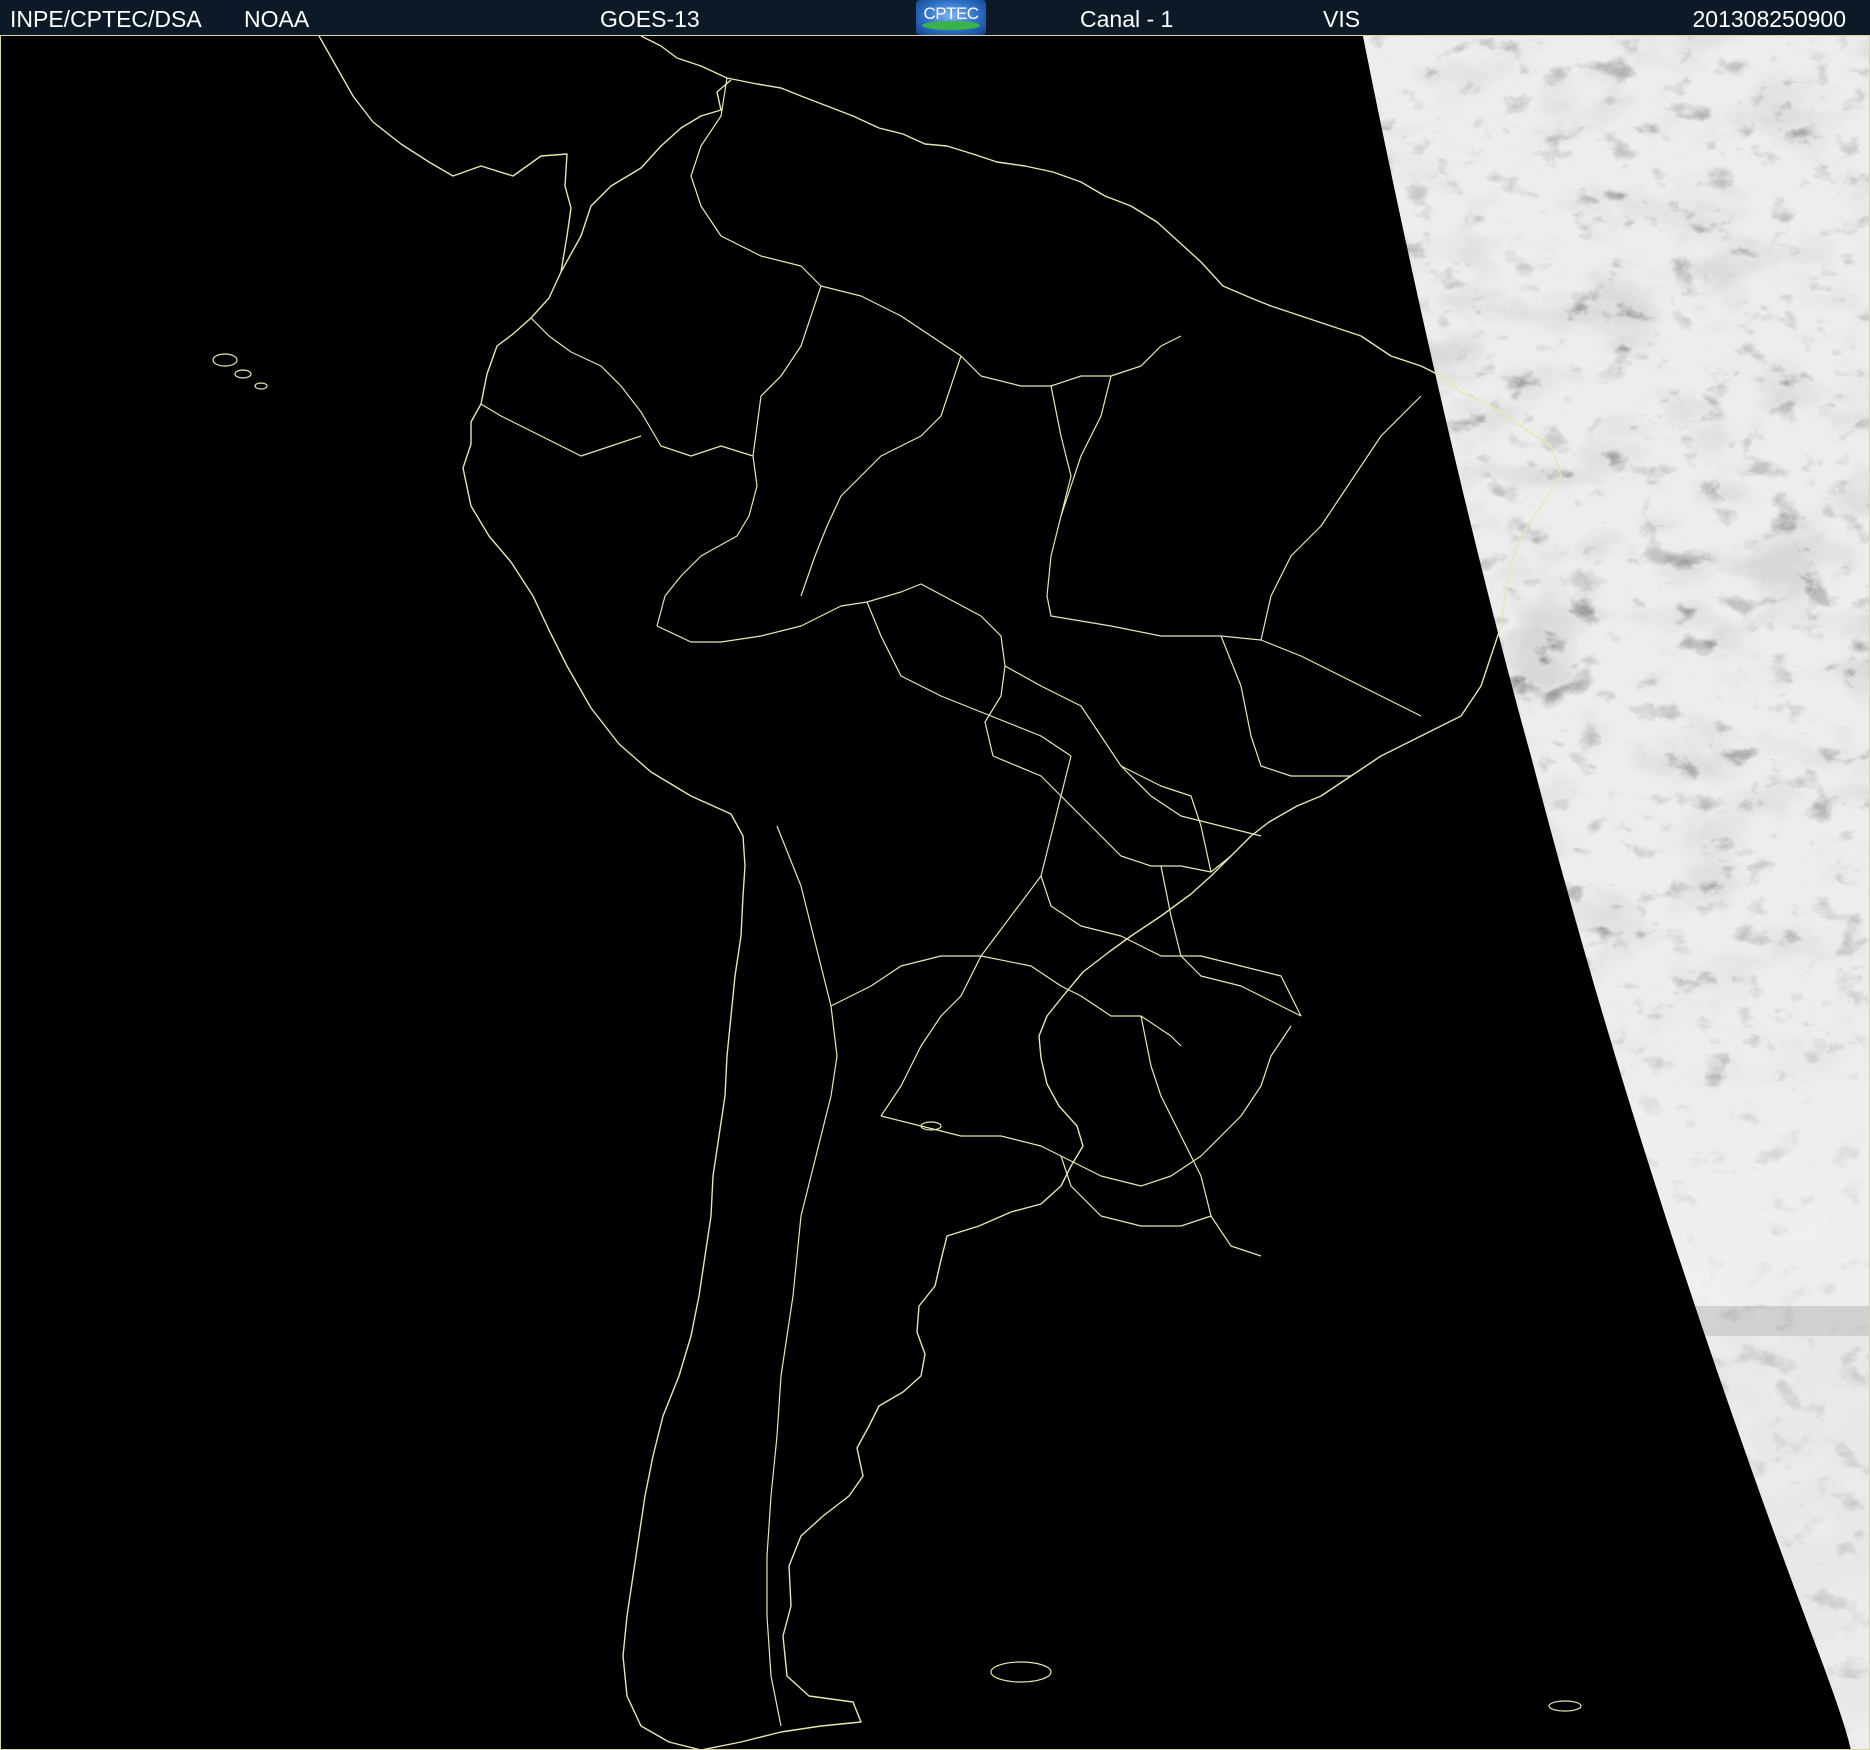 The width and height of the screenshot is (1870, 1750). I want to click on band-label: VIS, so click(1342, 19).